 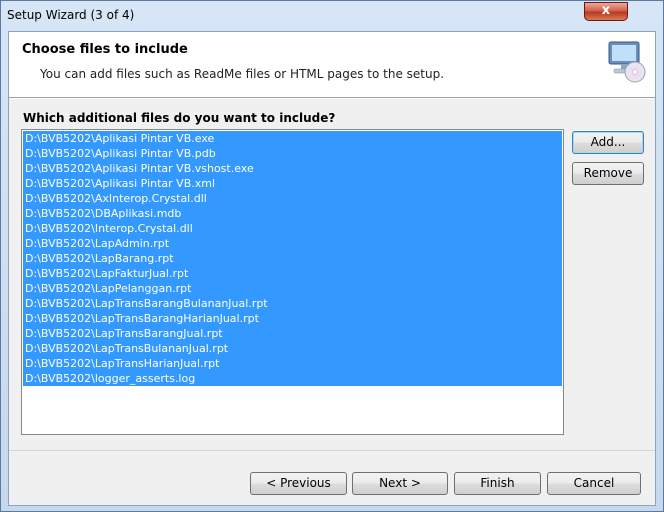 I want to click on list-item: D:\BVB5202\LapBarang.rpt, so click(x=292, y=258).